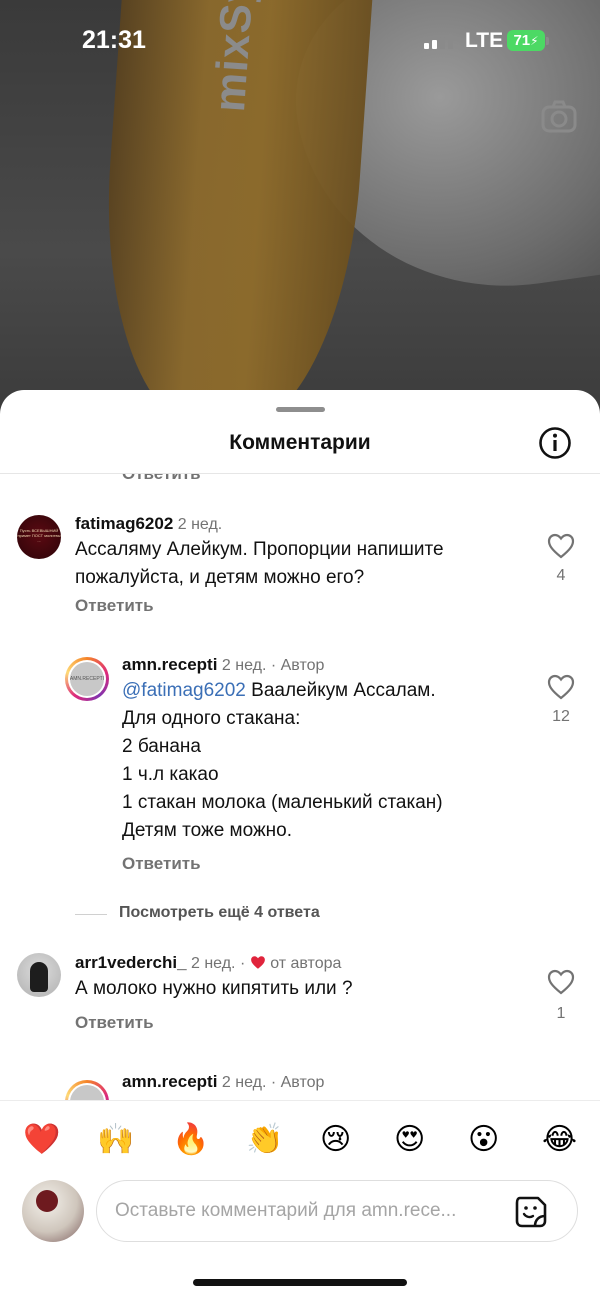 The height and width of the screenshot is (1300, 600). I want to click on quick-reactions-bar: ❤️ 🙌 🔥 👏 😢 😍 😮 😂, so click(300, 1138).